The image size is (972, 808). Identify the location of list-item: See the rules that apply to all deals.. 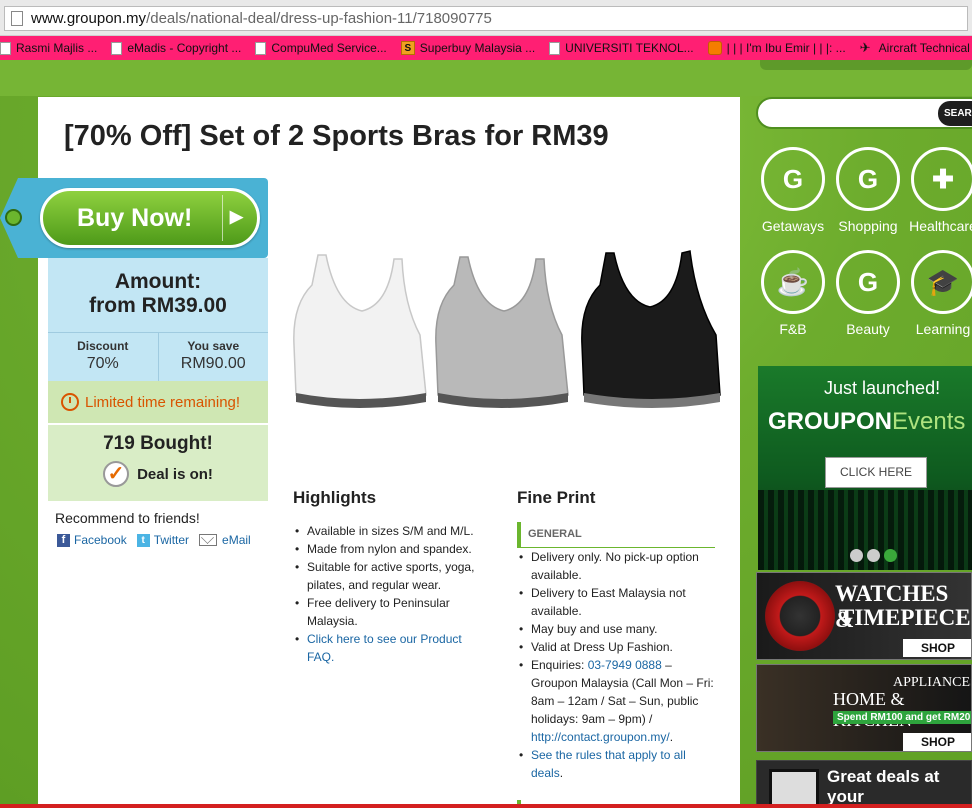
(616, 764).